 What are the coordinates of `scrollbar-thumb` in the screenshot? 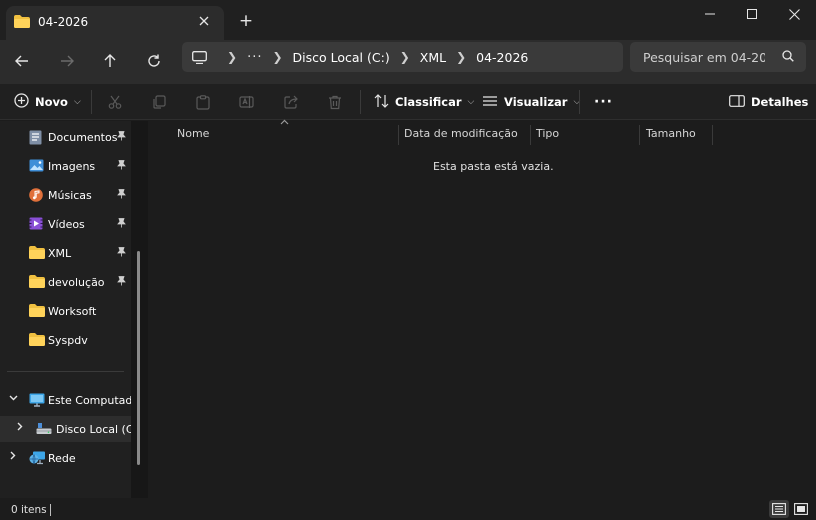 It's located at (138, 358).